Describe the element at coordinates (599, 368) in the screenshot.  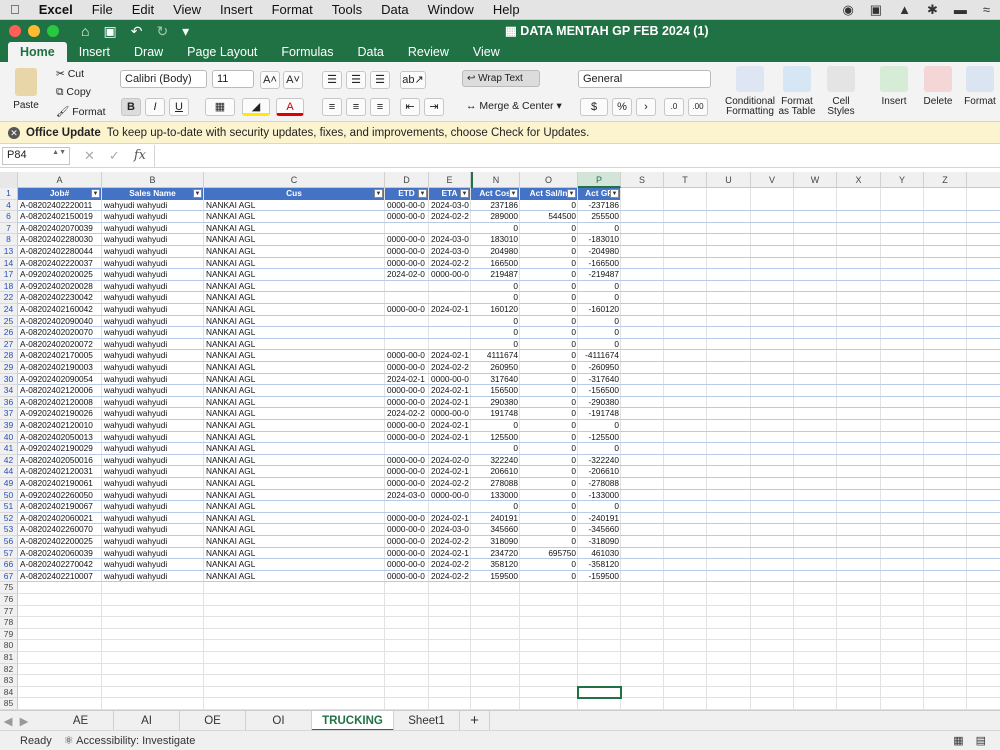
I see `table-cell: -260950` at that location.